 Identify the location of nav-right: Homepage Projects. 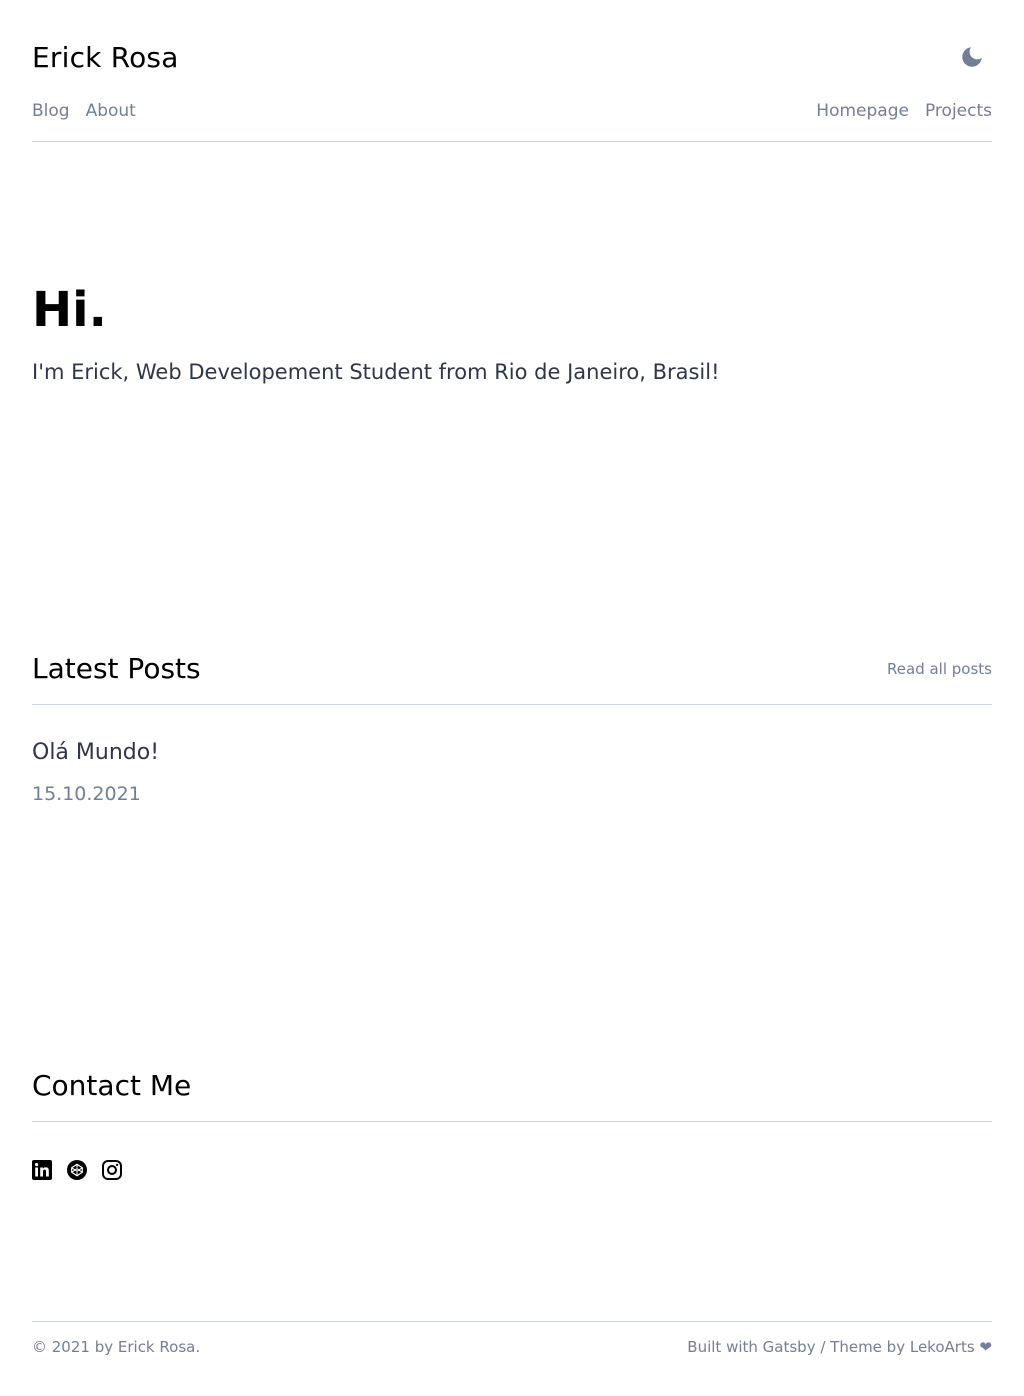
(904, 111).